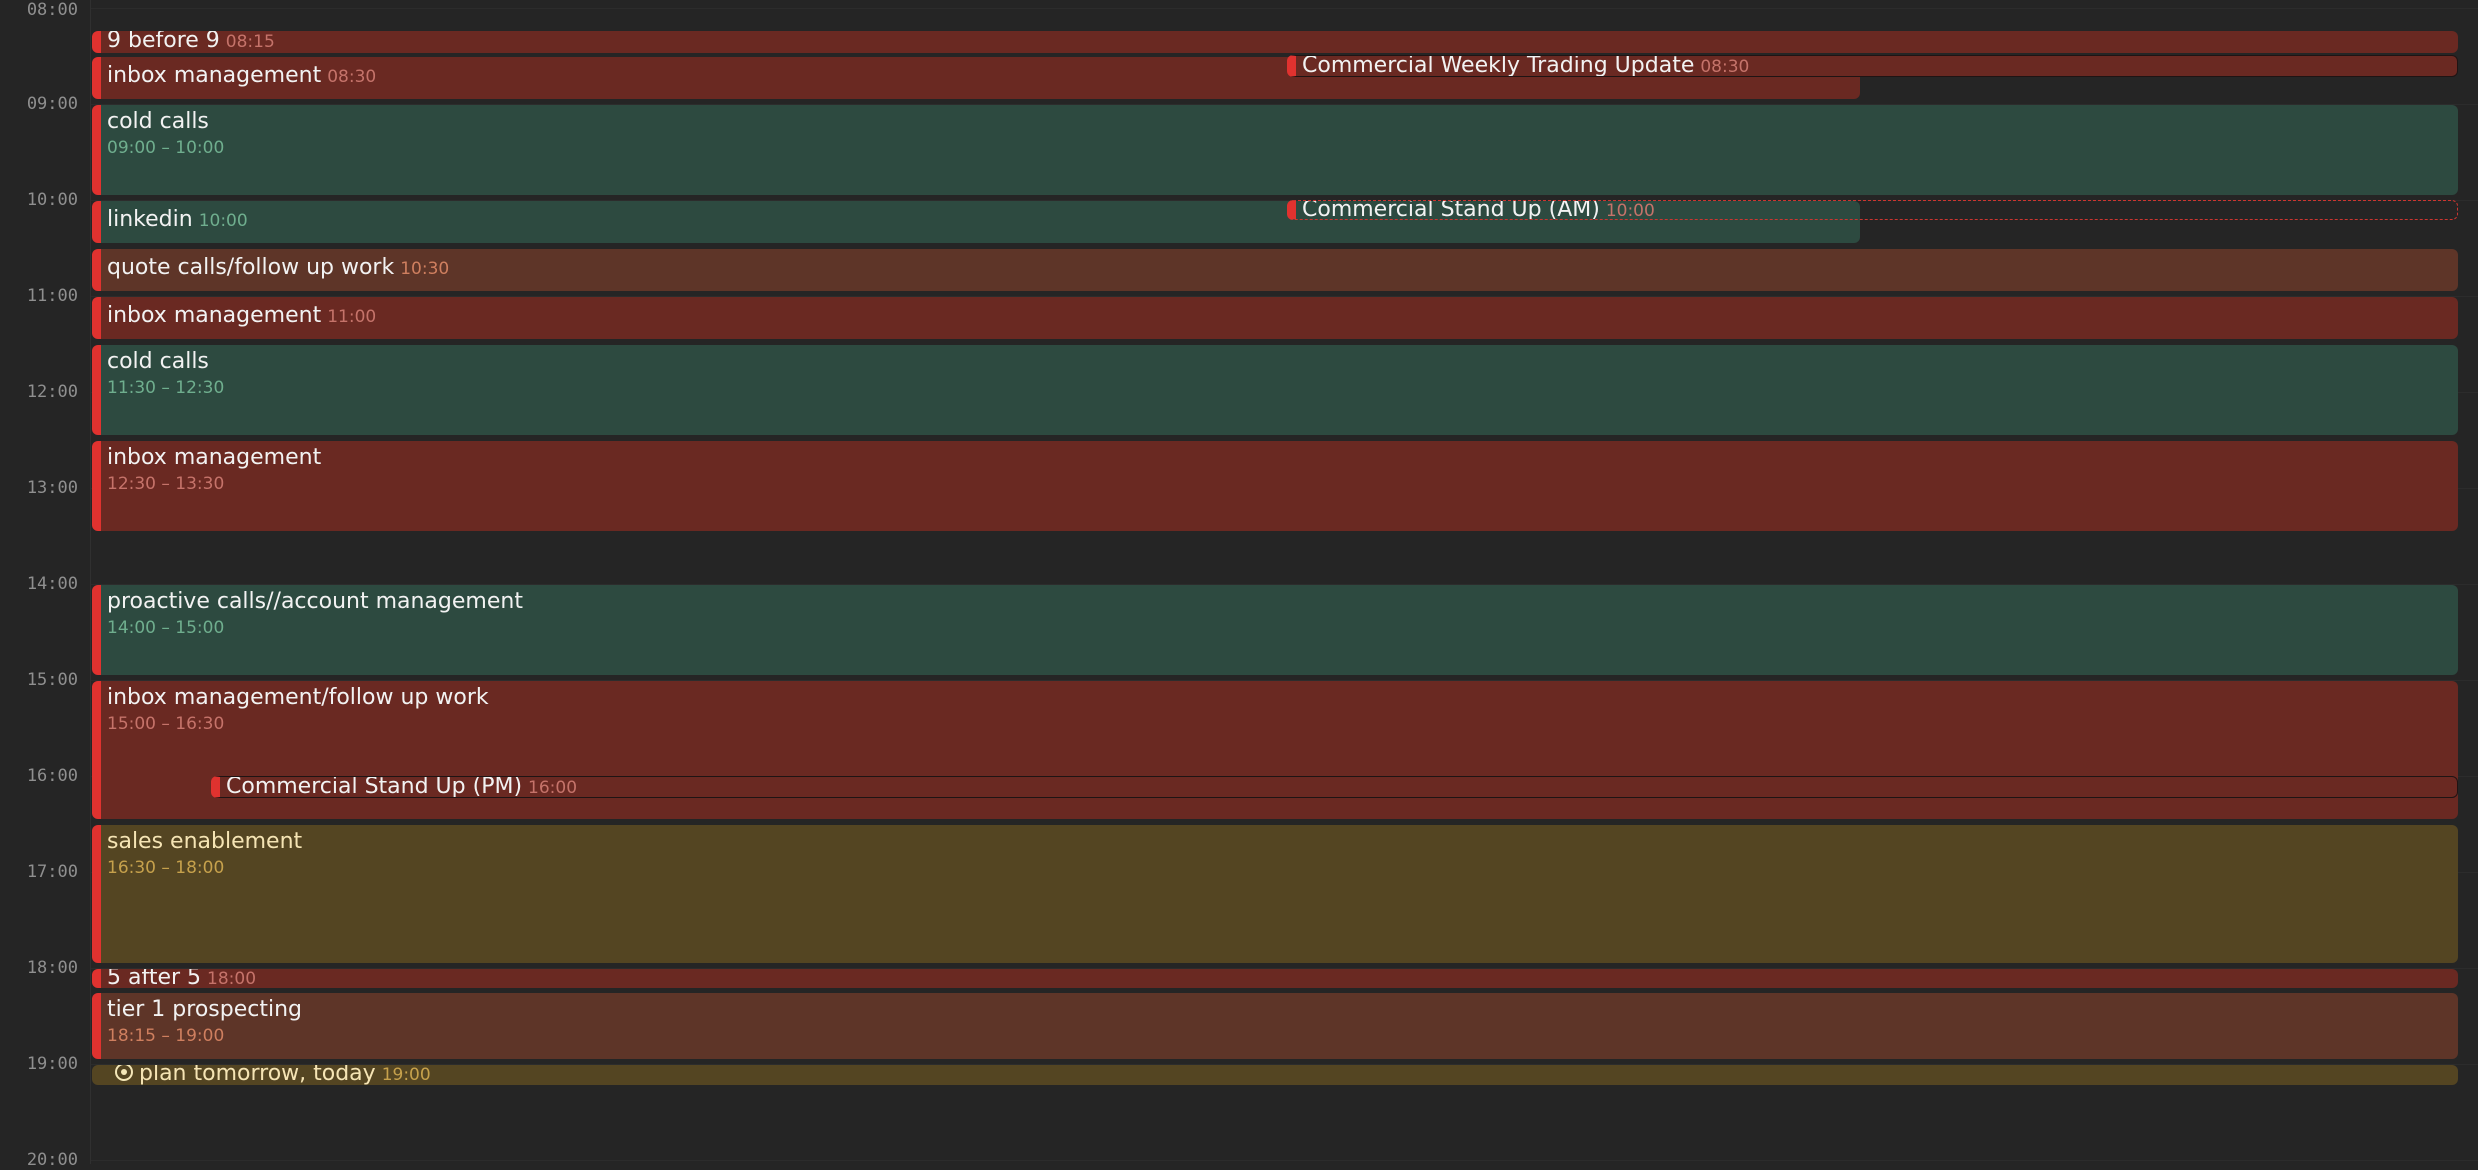  Describe the element at coordinates (250, 42) in the screenshot. I see `event-time: 08:15` at that location.